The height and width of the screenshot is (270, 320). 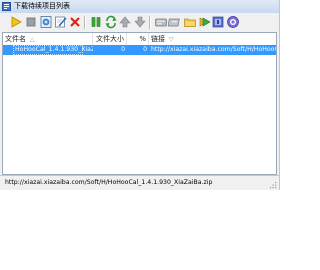 I want to click on help-button, so click(x=218, y=22).